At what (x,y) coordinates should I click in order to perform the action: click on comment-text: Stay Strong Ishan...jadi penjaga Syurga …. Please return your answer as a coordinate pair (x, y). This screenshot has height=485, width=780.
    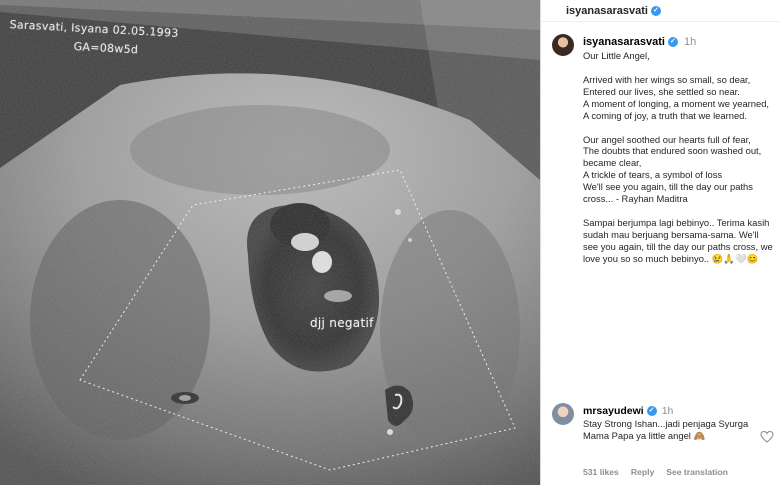
    Looking at the image, I should click on (666, 429).